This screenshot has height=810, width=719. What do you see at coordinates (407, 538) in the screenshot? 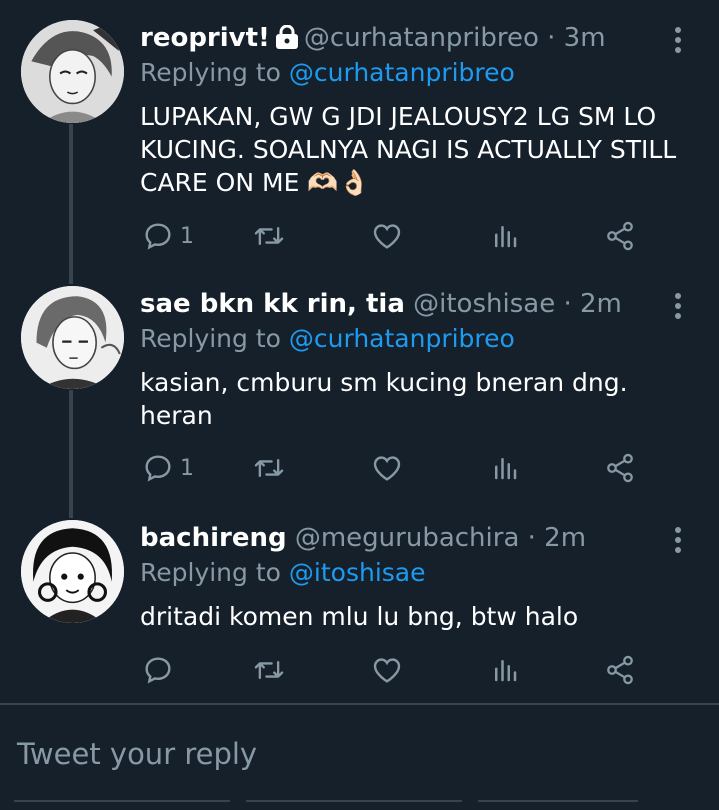
I see `user-handle: @megurubachira` at bounding box center [407, 538].